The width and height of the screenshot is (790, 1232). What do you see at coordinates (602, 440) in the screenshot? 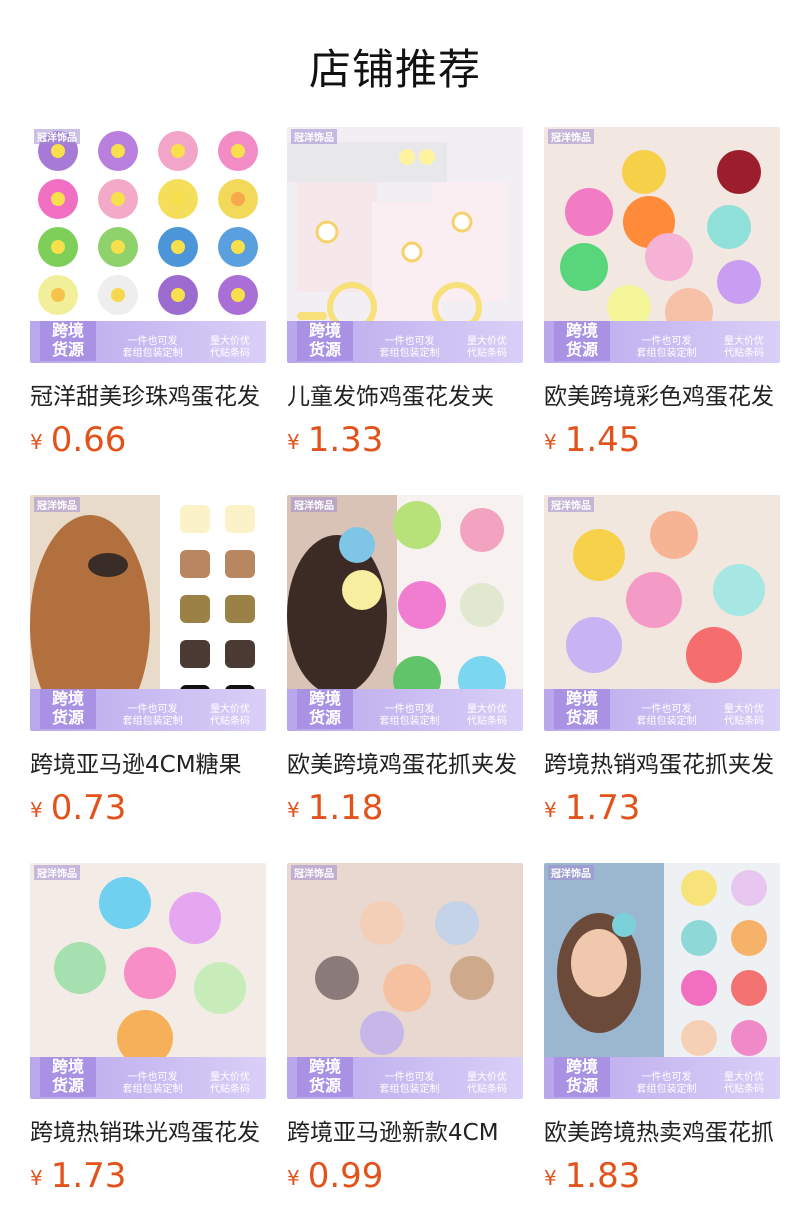
I see `price-value: 1.45` at bounding box center [602, 440].